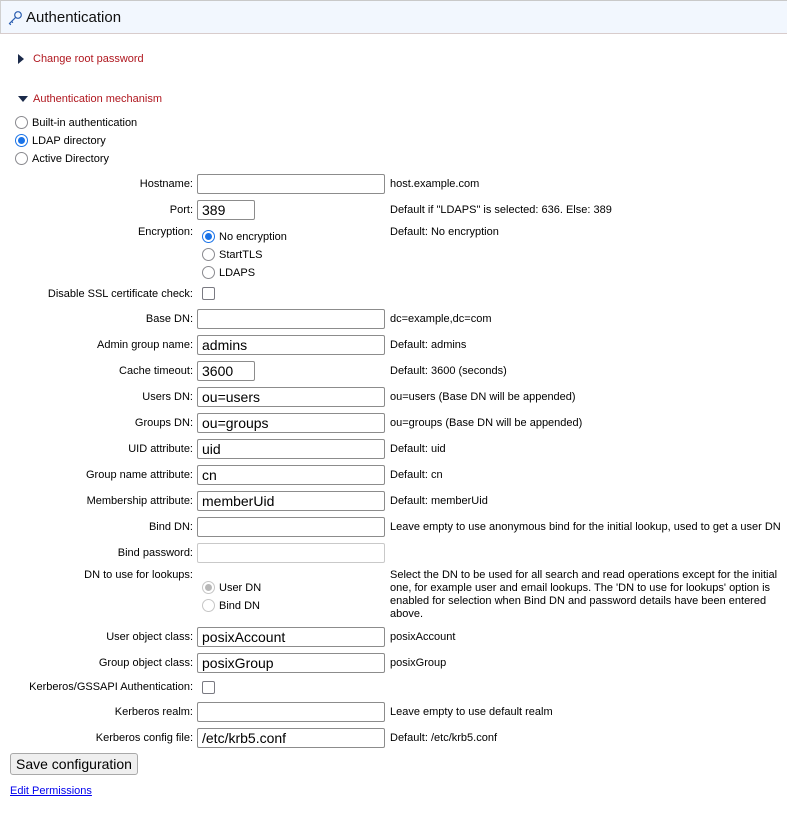 Image resolution: width=788 pixels, height=813 pixels. I want to click on kerberos-realm-label: Kerberos realm:, so click(153, 712).